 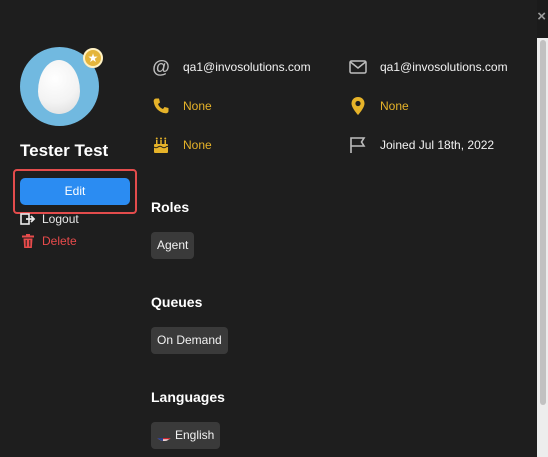 What do you see at coordinates (161, 145) in the screenshot?
I see `birthday-cake-icon` at bounding box center [161, 145].